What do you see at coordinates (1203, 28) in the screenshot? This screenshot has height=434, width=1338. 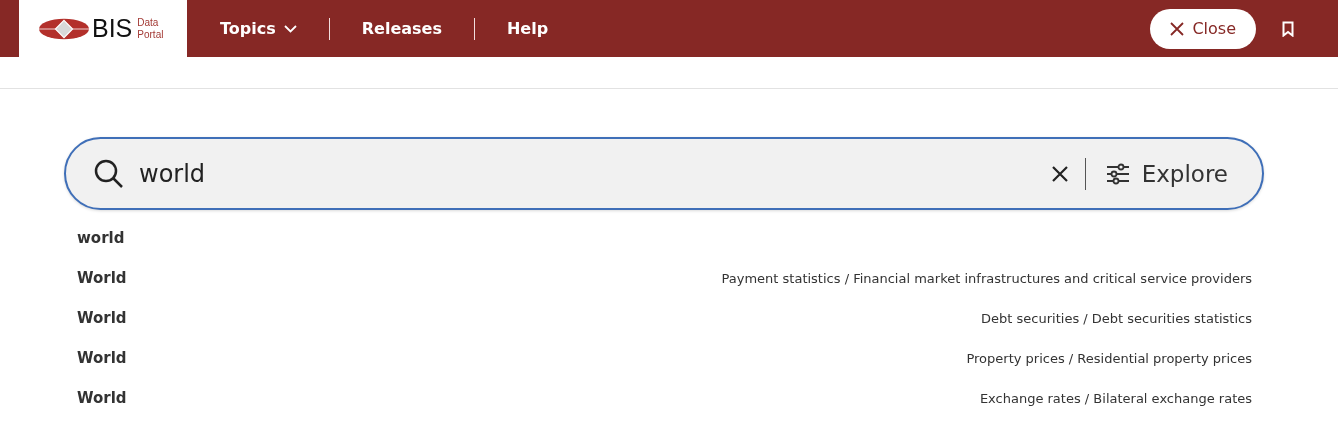 I see `close-button: Close` at bounding box center [1203, 28].